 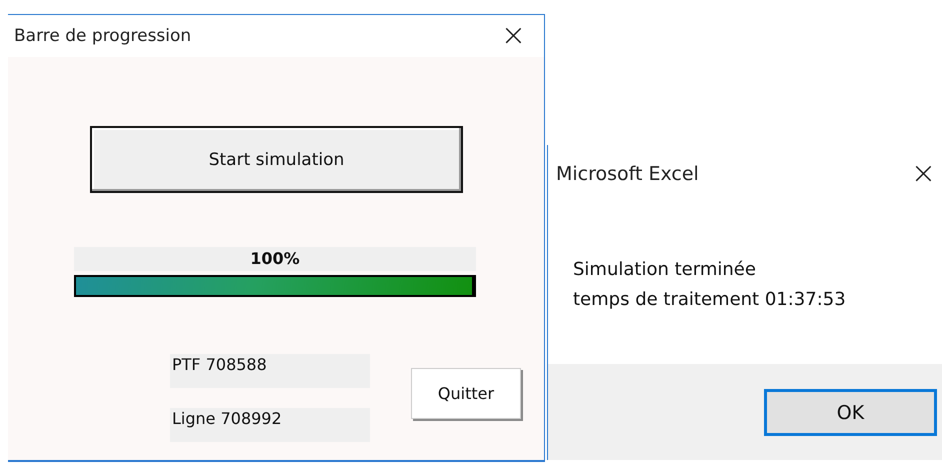 I want to click on info-label: Ligne 708992, so click(x=270, y=425).